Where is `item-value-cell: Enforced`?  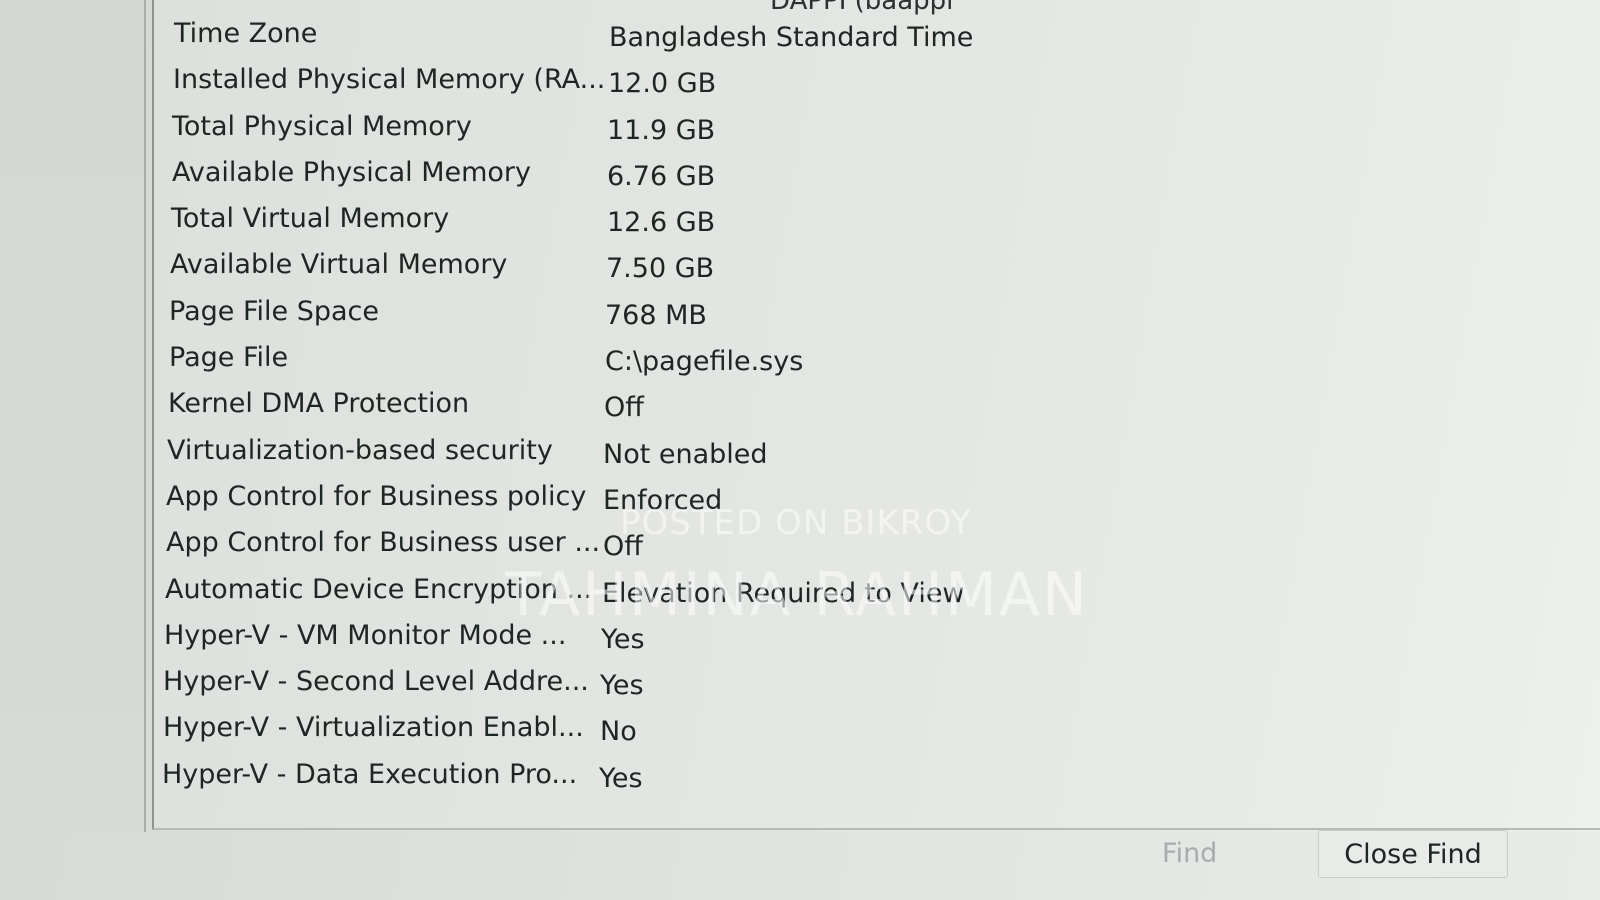
item-value-cell: Enforced is located at coordinates (663, 500).